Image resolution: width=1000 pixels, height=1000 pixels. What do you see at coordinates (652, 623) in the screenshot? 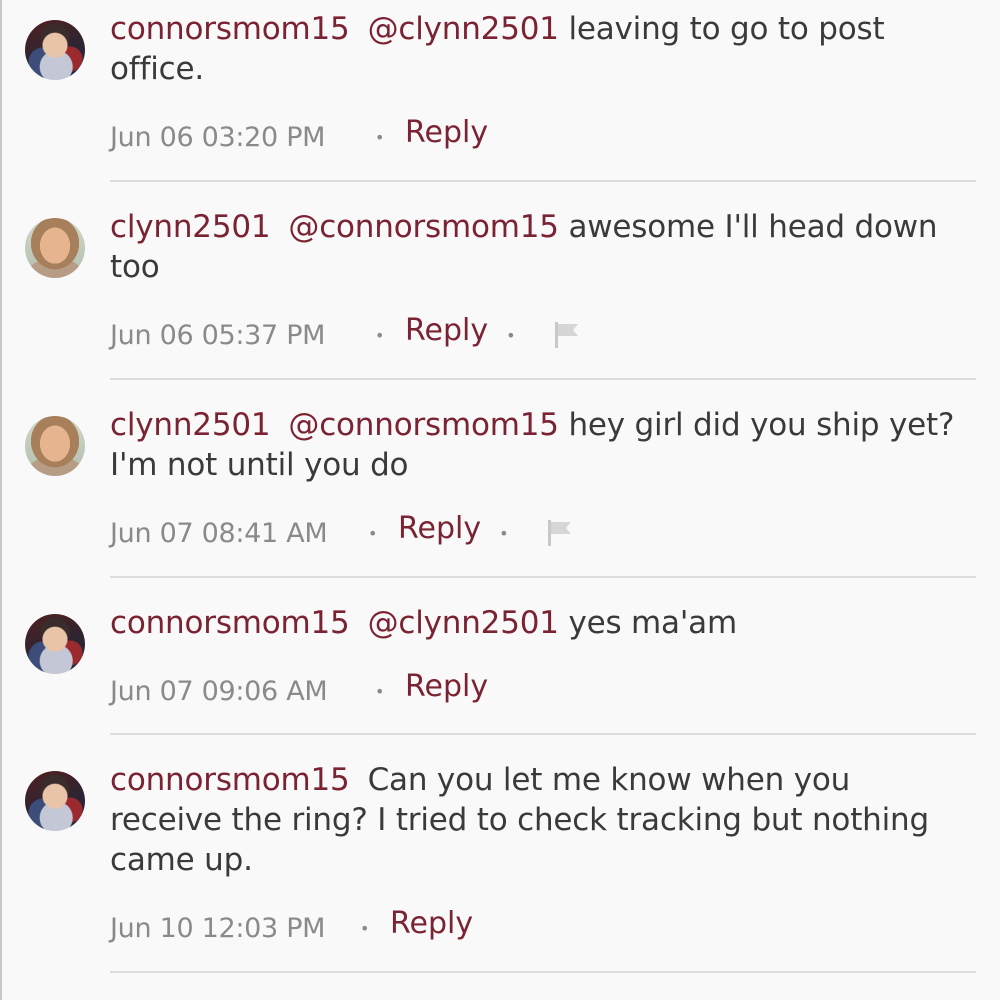
I see `comment-body: yes ma'am` at bounding box center [652, 623].